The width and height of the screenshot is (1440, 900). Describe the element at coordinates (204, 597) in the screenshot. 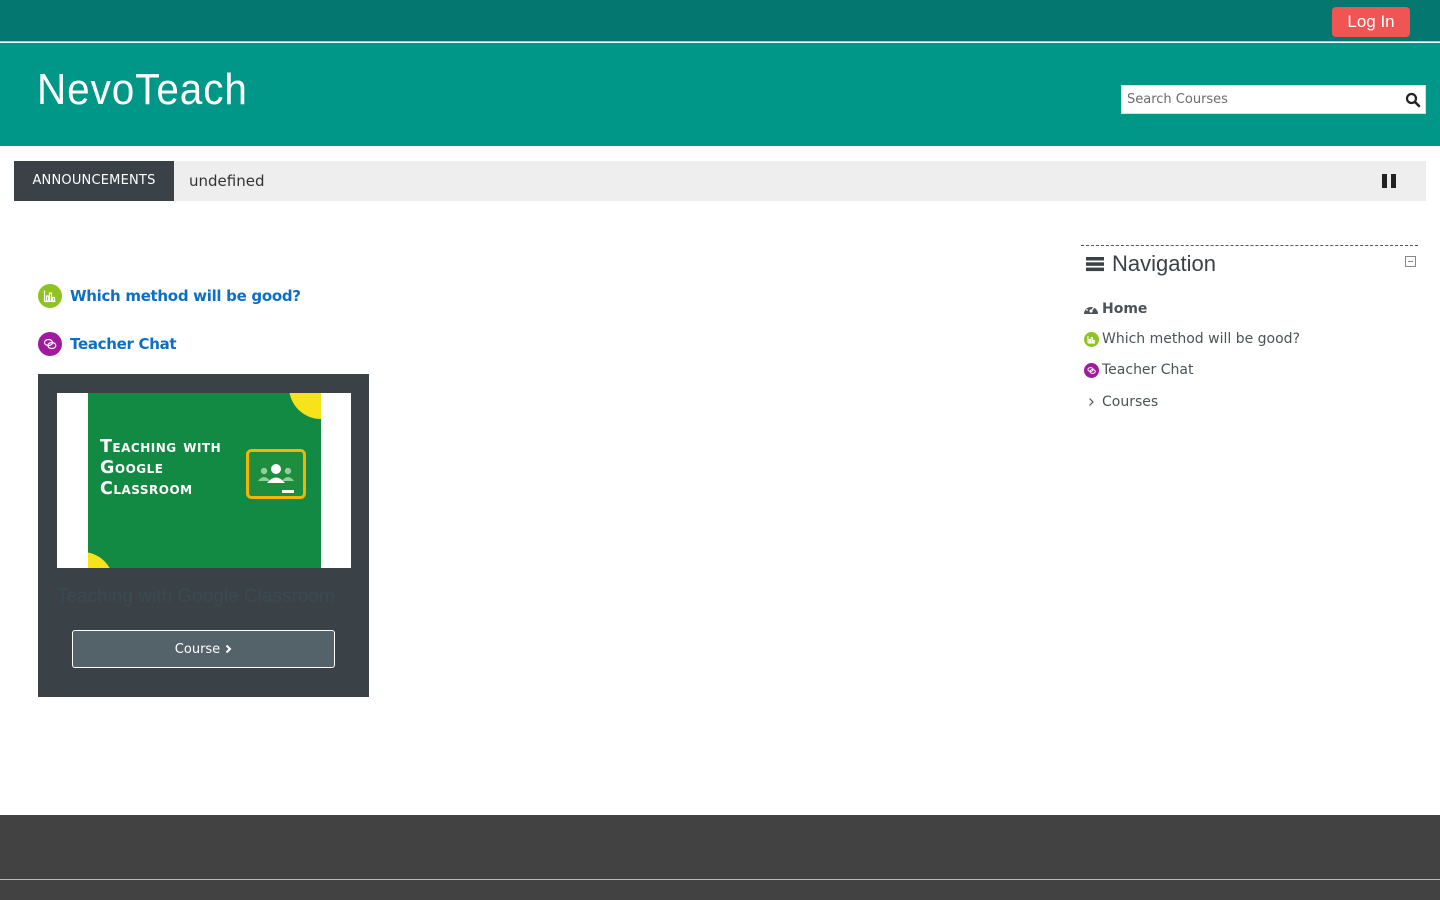

I see `course-name: Teaching with Google Classroom` at that location.